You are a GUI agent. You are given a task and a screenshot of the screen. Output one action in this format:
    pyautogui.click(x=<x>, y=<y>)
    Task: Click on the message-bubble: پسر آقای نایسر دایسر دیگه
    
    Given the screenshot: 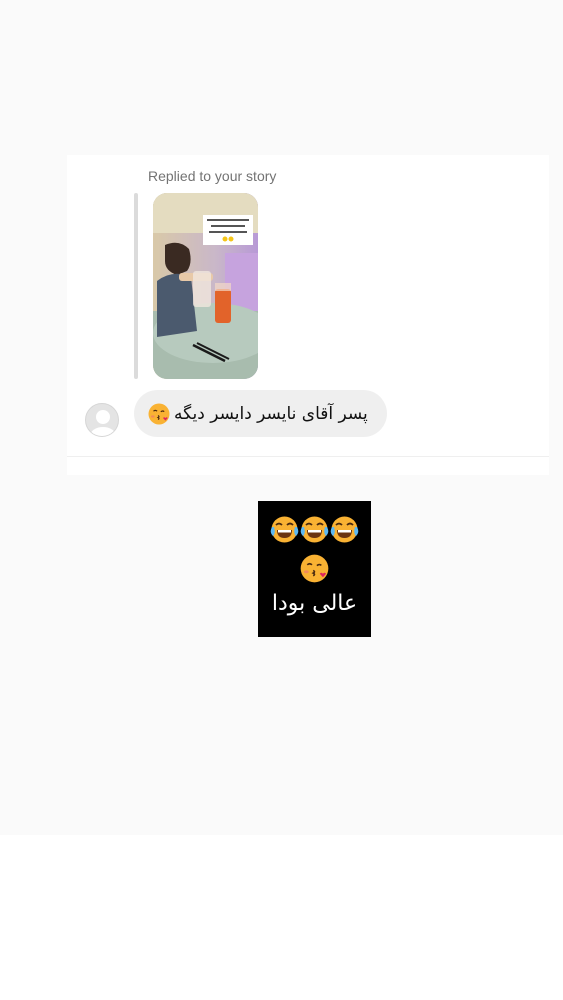 What is the action you would take?
    pyautogui.click(x=260, y=413)
    